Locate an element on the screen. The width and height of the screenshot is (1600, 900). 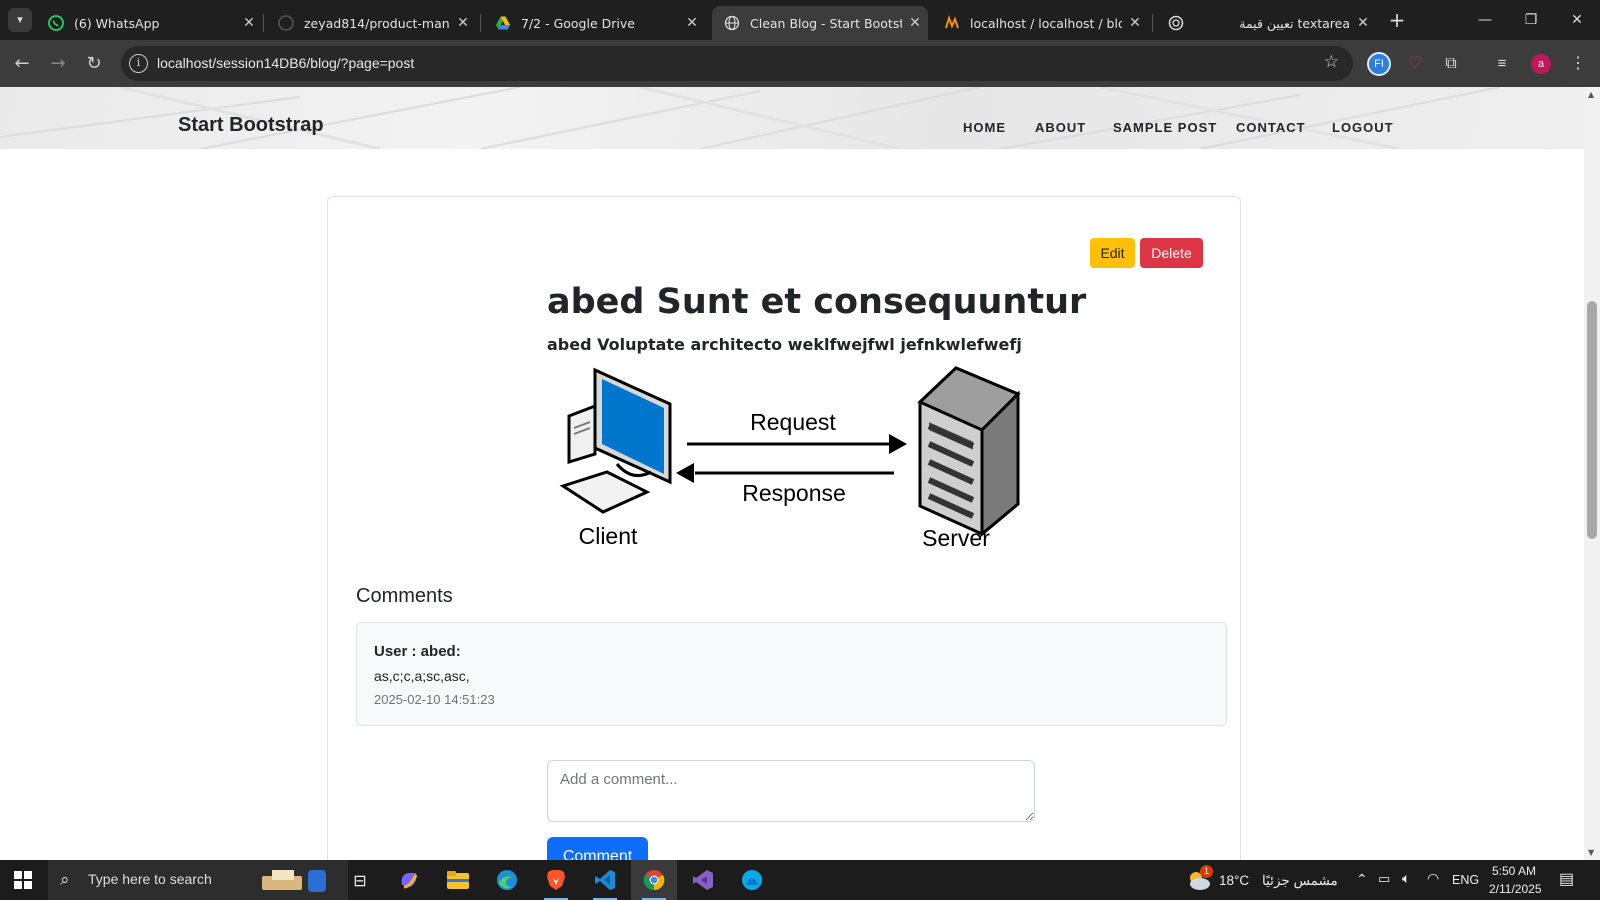
weather-temperature: 18°C is located at coordinates (1234, 880).